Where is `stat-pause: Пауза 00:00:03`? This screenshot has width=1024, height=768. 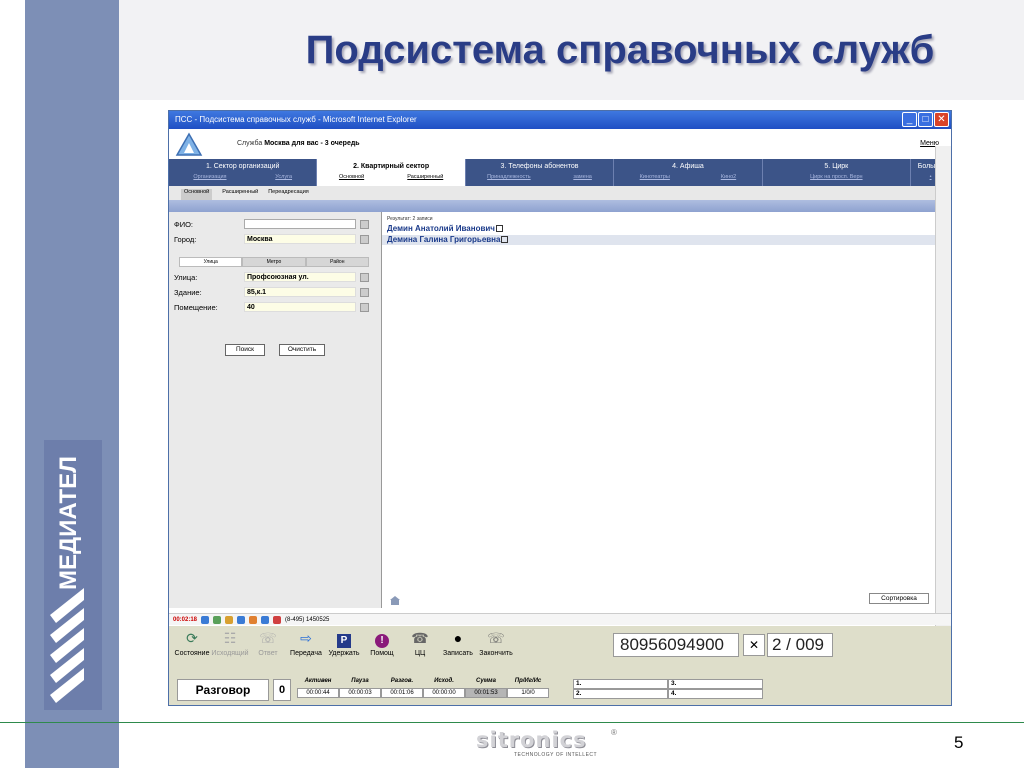 stat-pause: Пауза 00:00:03 is located at coordinates (360, 688).